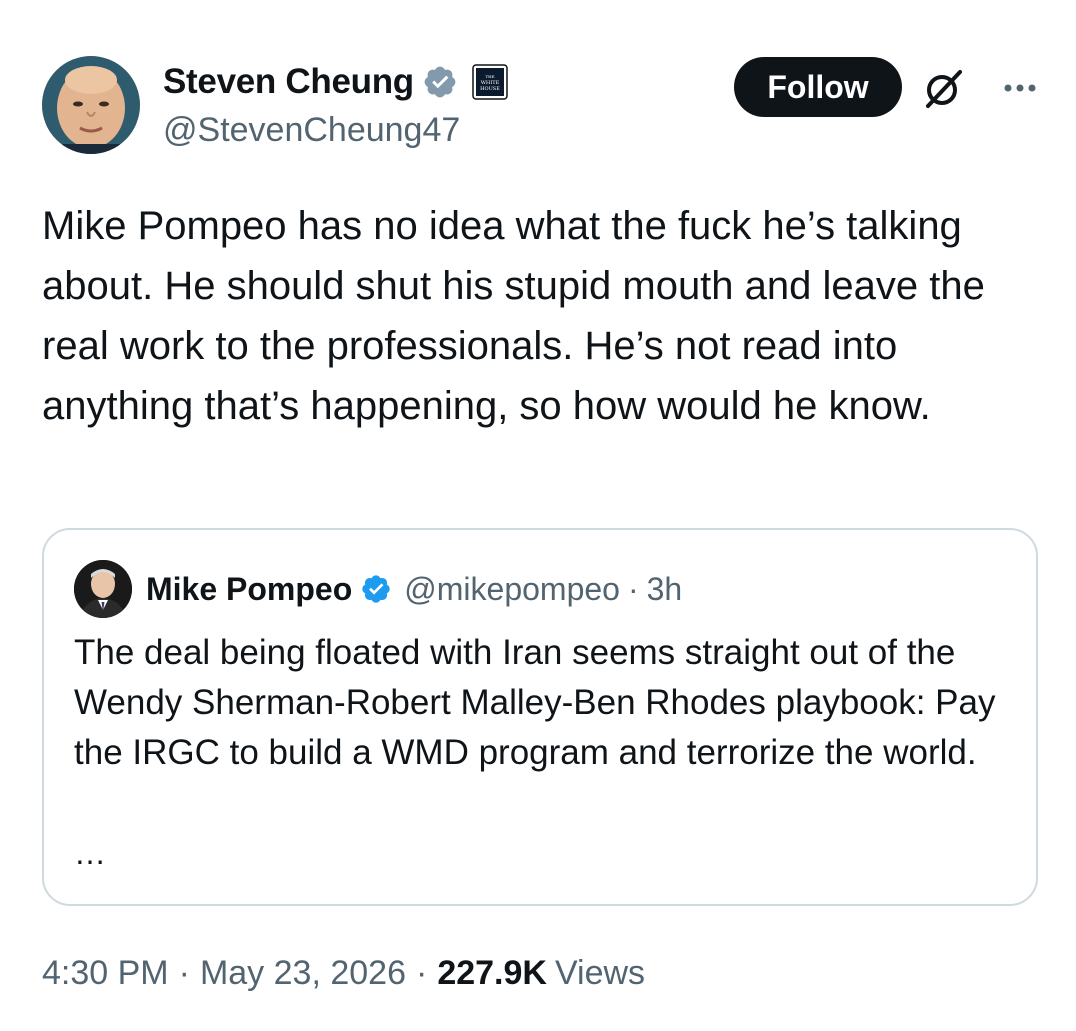 This screenshot has height=1031, width=1076. Describe the element at coordinates (489, 76) in the screenshot. I see `svg-text: THE` at that location.